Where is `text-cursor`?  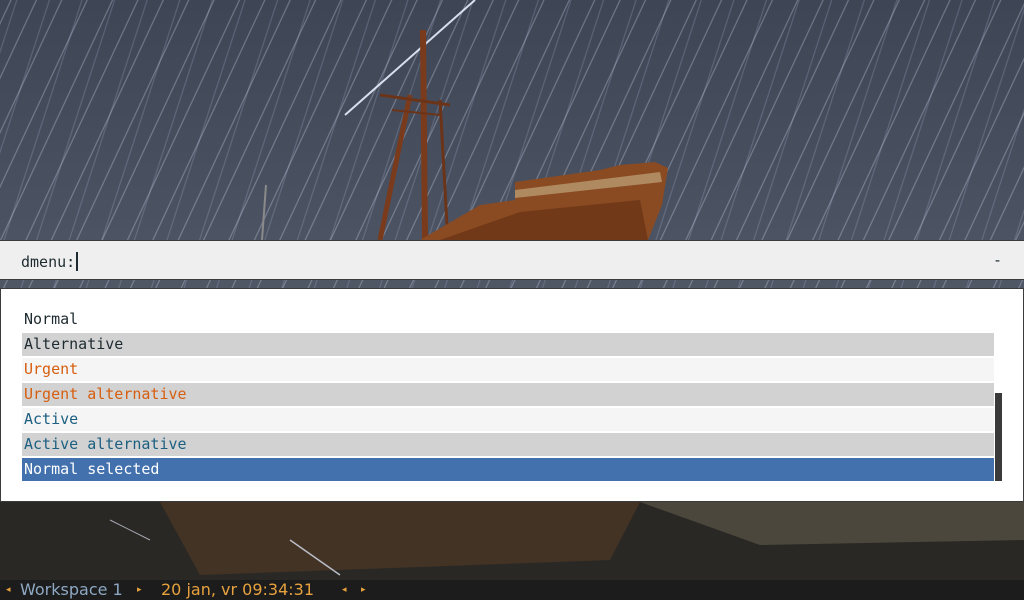 text-cursor is located at coordinates (77, 261).